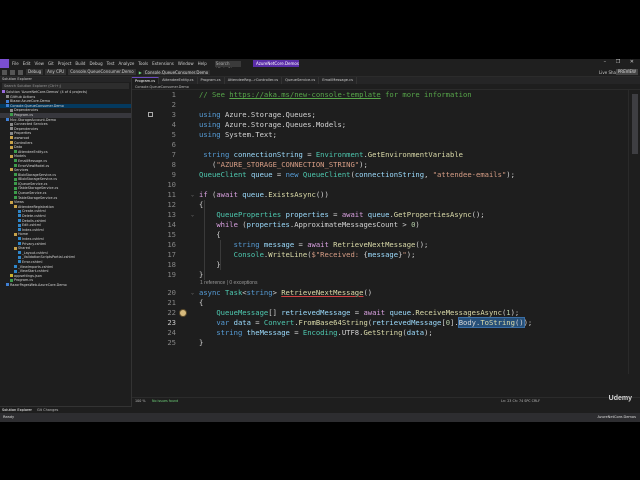 This screenshot has width=640, height=480. I want to click on menu-item-file: File, so click(15, 63).